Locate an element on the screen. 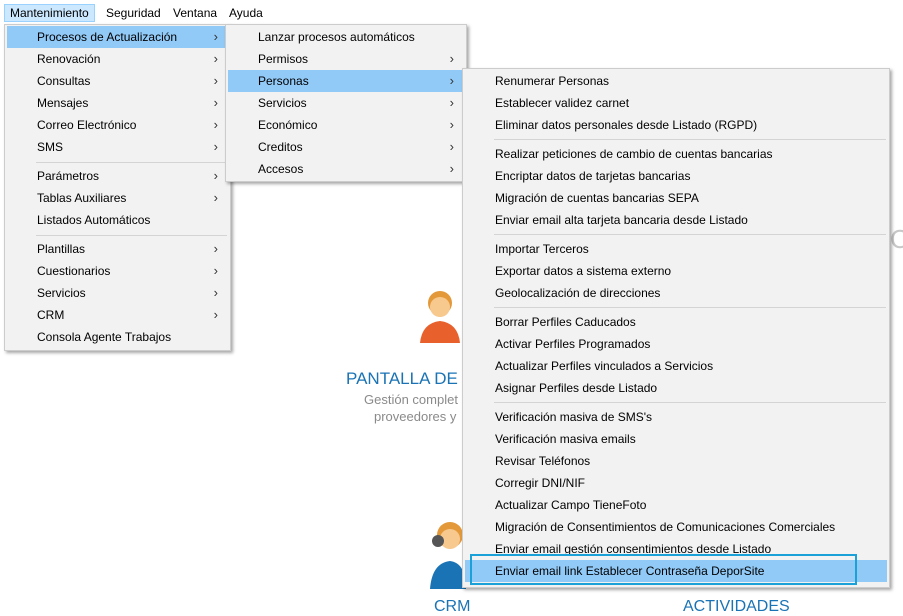 The width and height of the screenshot is (903, 616). background-desc-line2: proveedores y is located at coordinates (415, 416).